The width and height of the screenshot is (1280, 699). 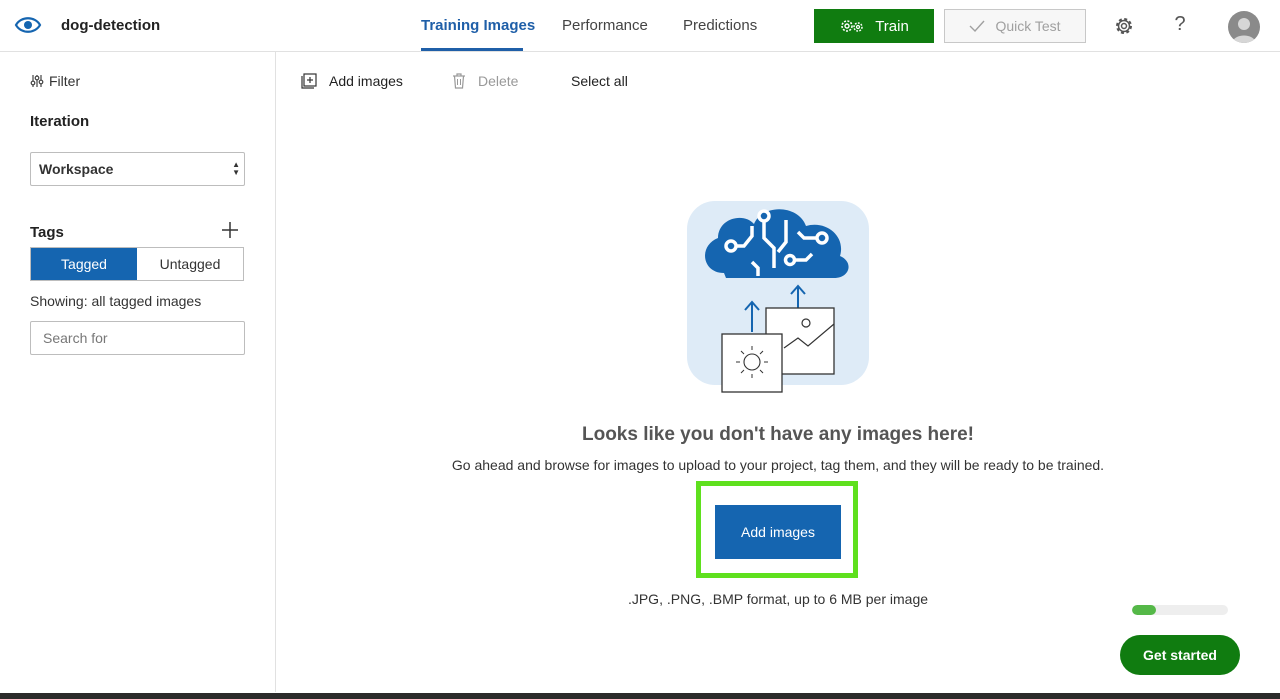 What do you see at coordinates (110, 25) in the screenshot?
I see `project-name: dog-detection` at bounding box center [110, 25].